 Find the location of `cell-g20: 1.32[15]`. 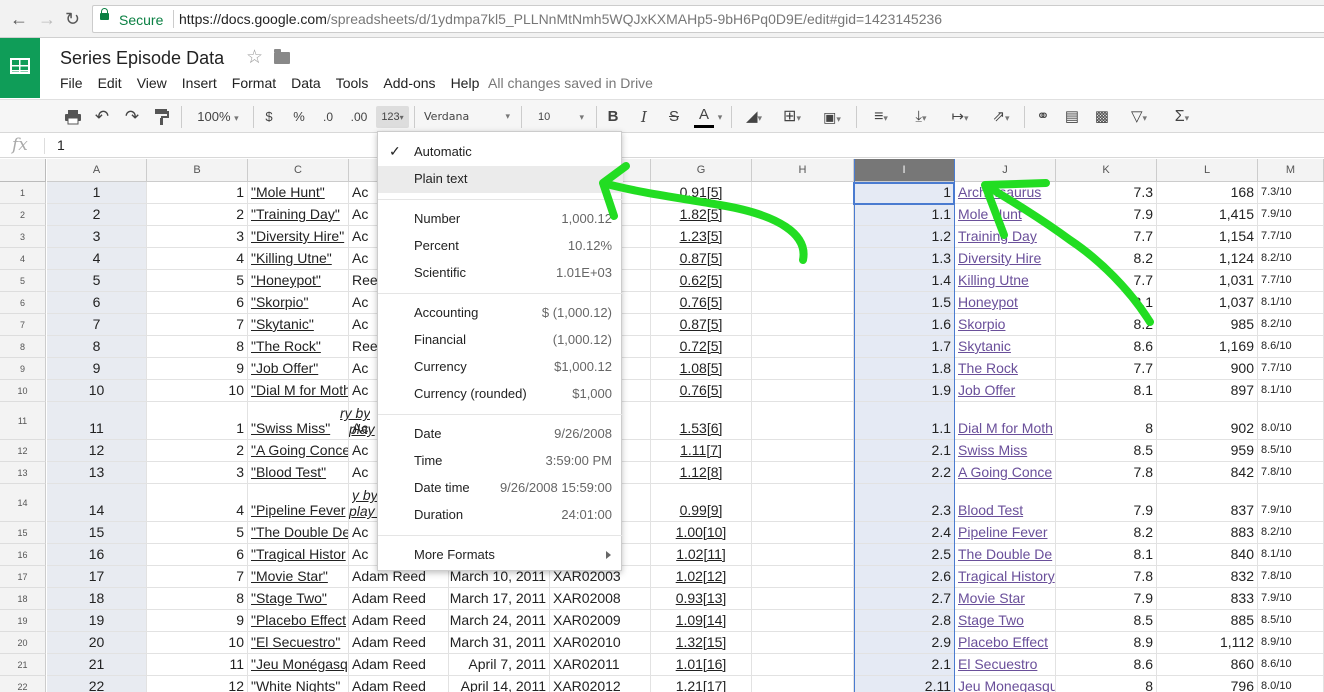

cell-g20: 1.32[15] is located at coordinates (701, 643).